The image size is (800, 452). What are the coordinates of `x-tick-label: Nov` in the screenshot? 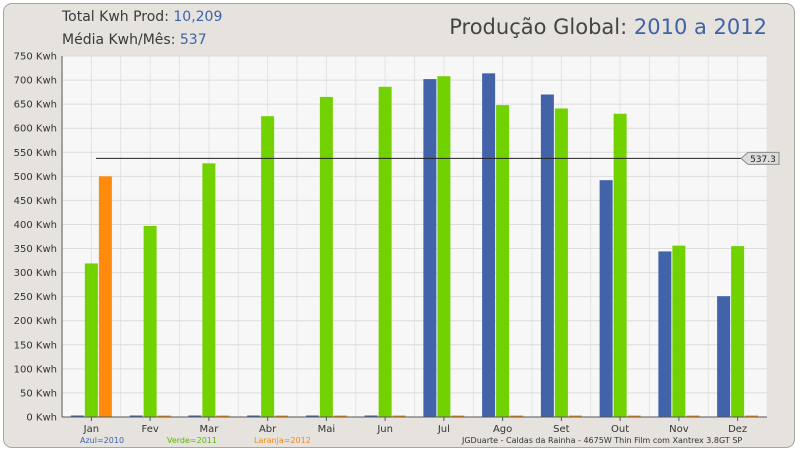 It's located at (679, 429).